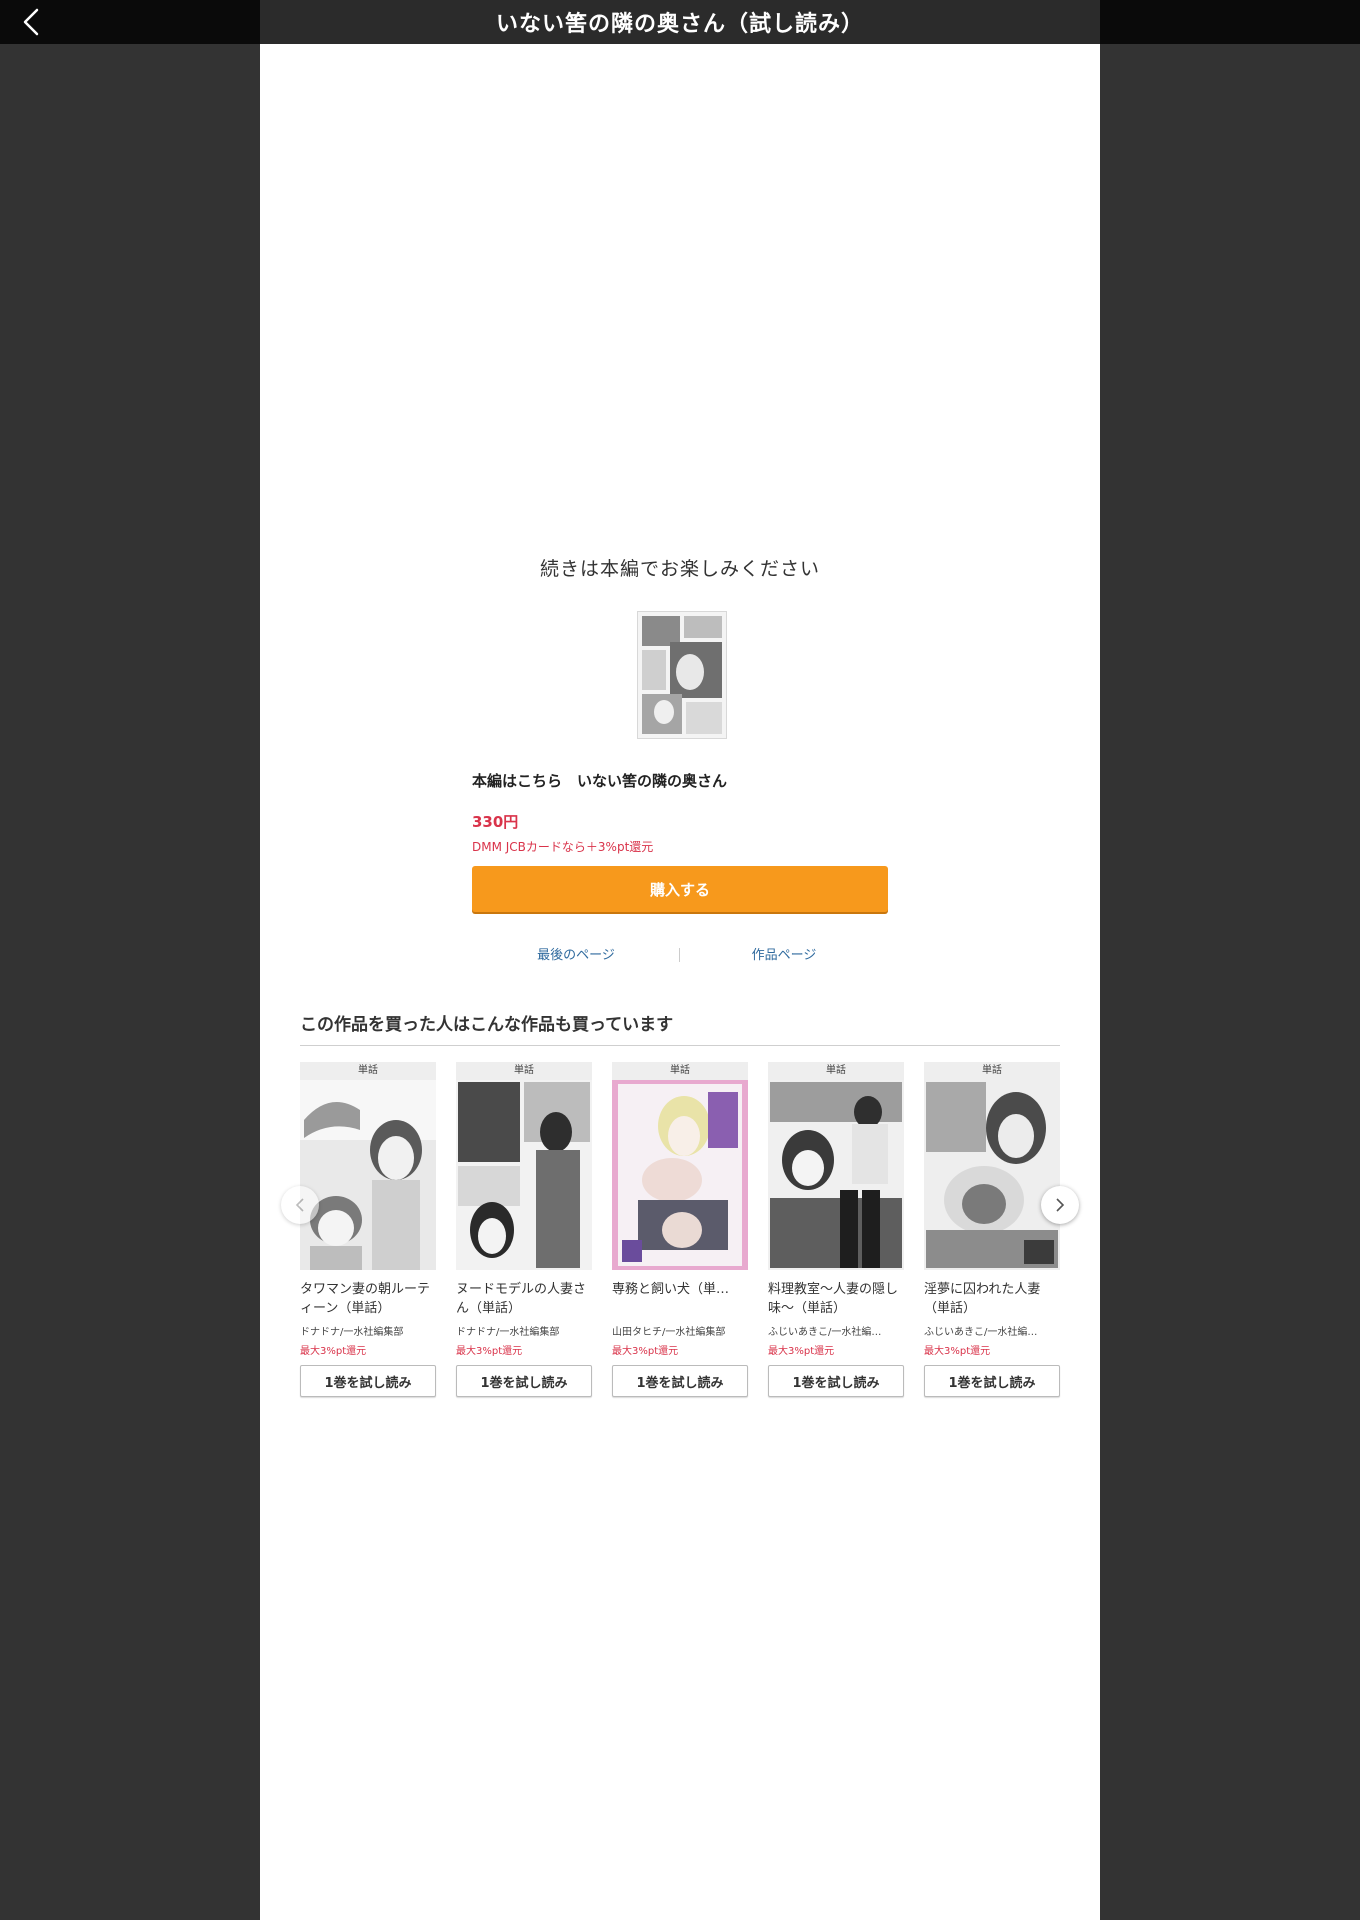 Image resolution: width=1360 pixels, height=1920 pixels. Describe the element at coordinates (679, 569) in the screenshot. I see `continue-message: 続きは本編でお楽しみください` at that location.